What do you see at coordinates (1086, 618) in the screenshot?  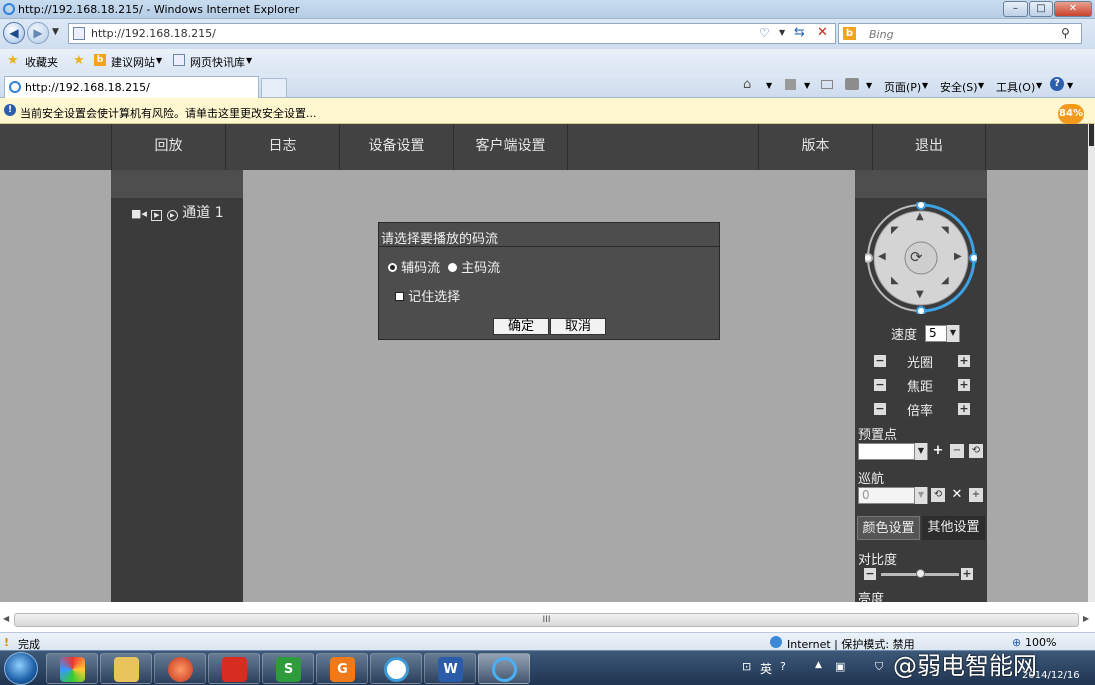 I see `scroll-right-icon: ▶` at bounding box center [1086, 618].